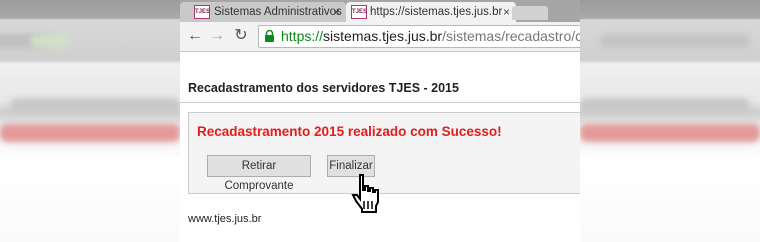 The height and width of the screenshot is (242, 760). I want to click on tab-sistemas-administrativos: TJES Sistemas Administrativos ×, so click(263, 12).